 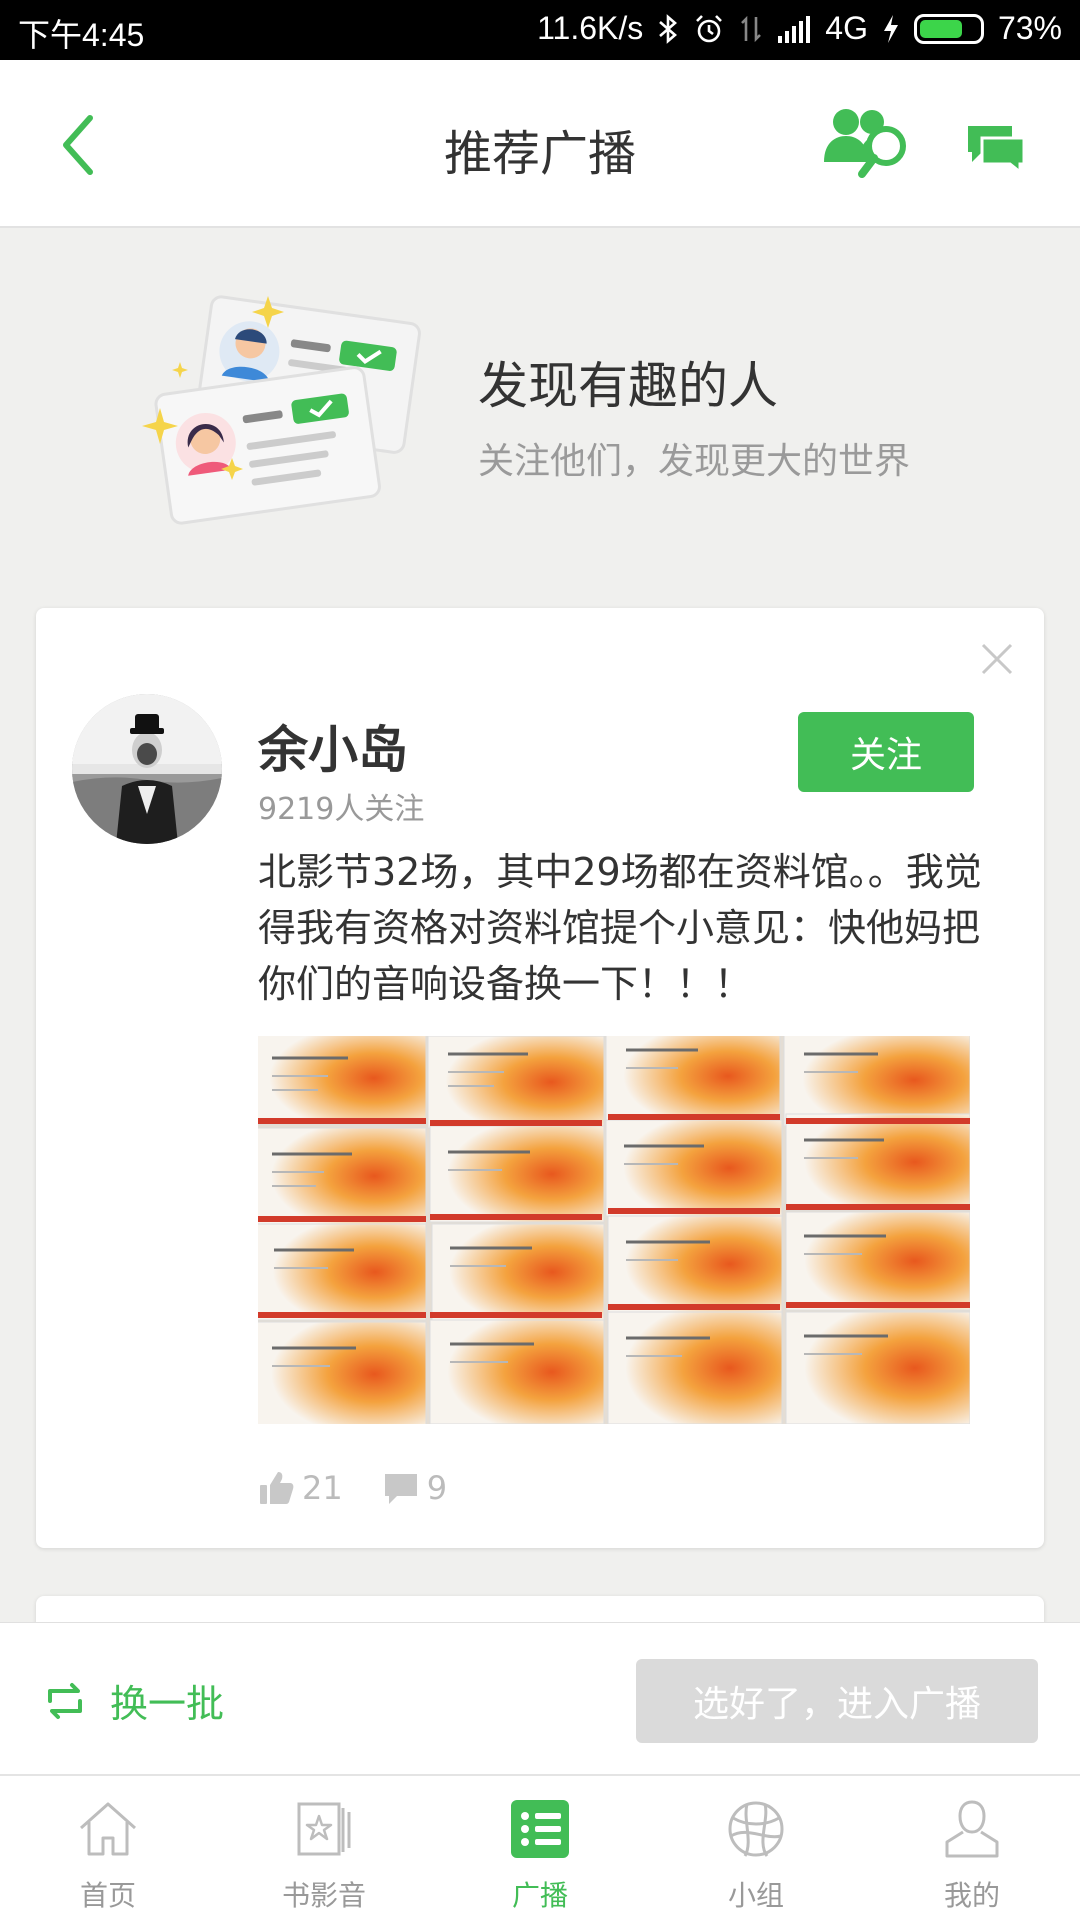 I want to click on tab-media-label: 书影音, so click(x=323, y=1895).